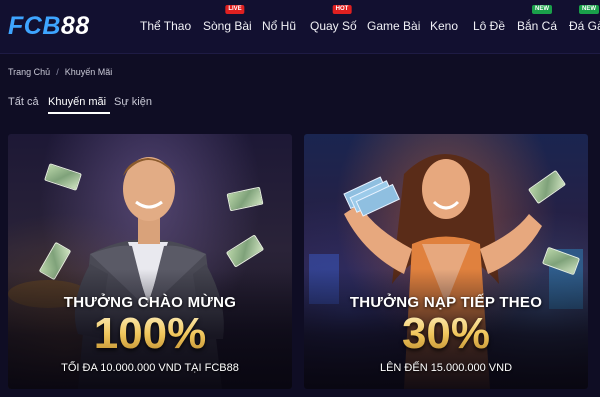 Image resolution: width=600 pixels, height=397 pixels. Describe the element at coordinates (77, 102) in the screenshot. I see `tab-khuyen-mai: Khuyến mãi` at that location.